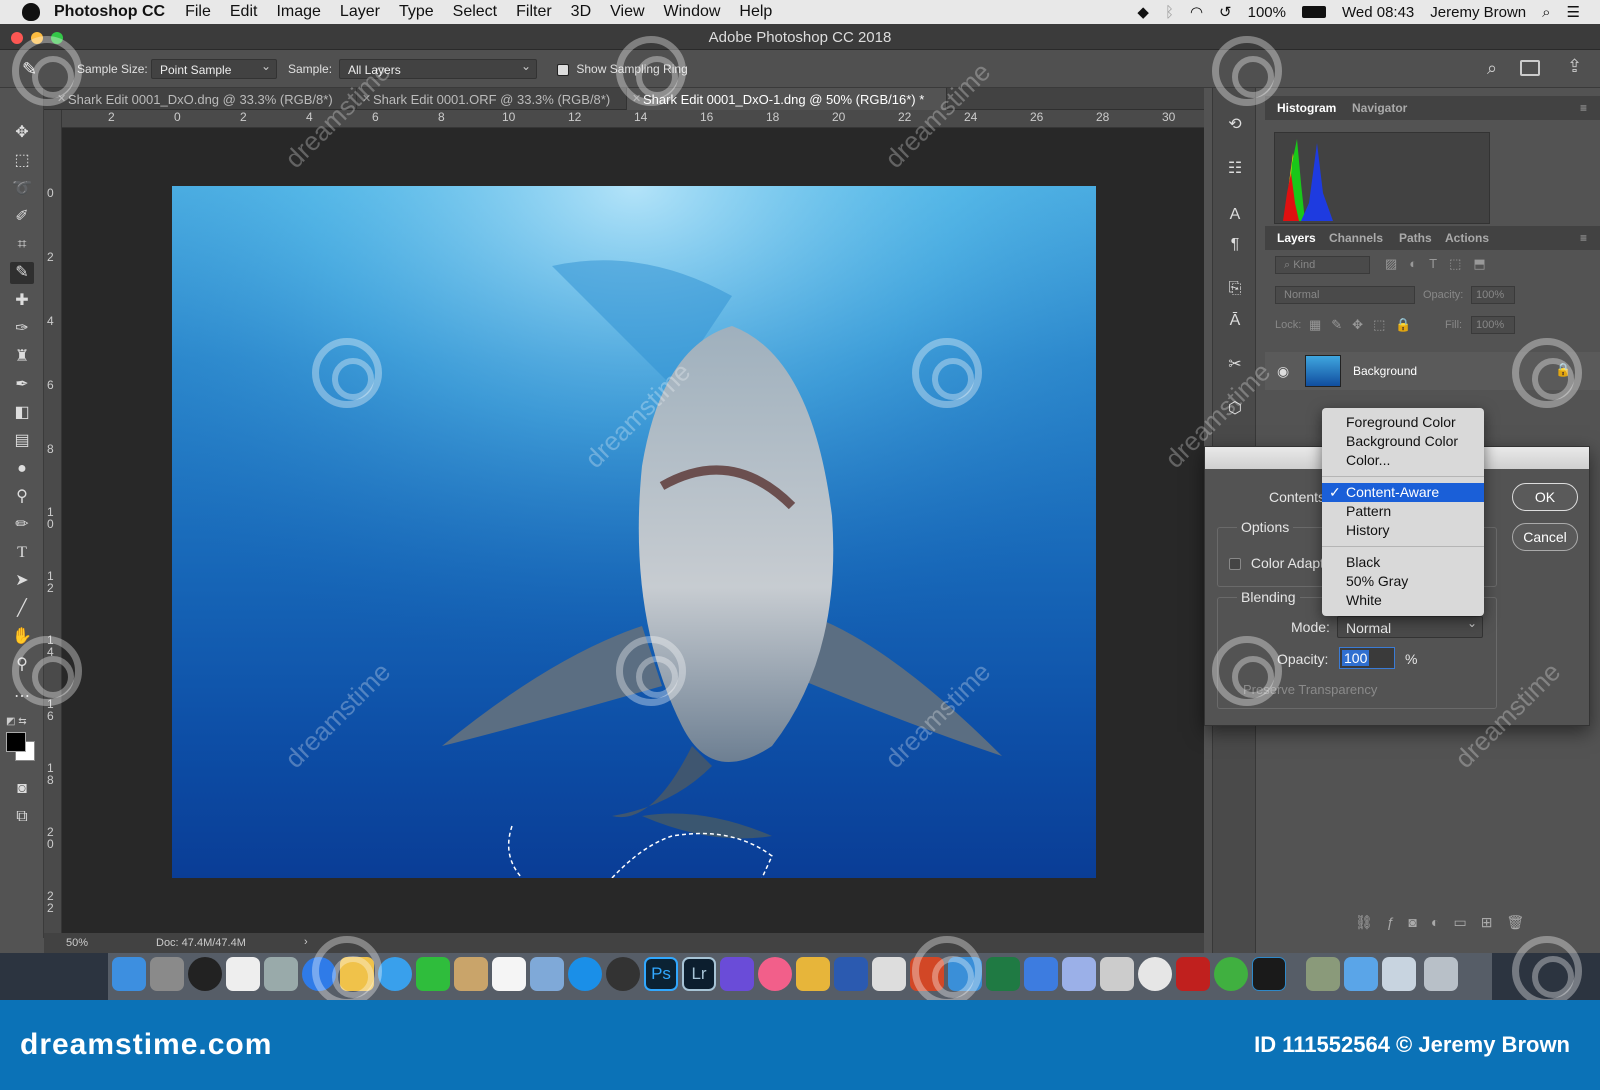 Image resolution: width=1600 pixels, height=1090 pixels. What do you see at coordinates (1345, 295) in the screenshot?
I see `layer-blend-mode-select: Normal` at bounding box center [1345, 295].